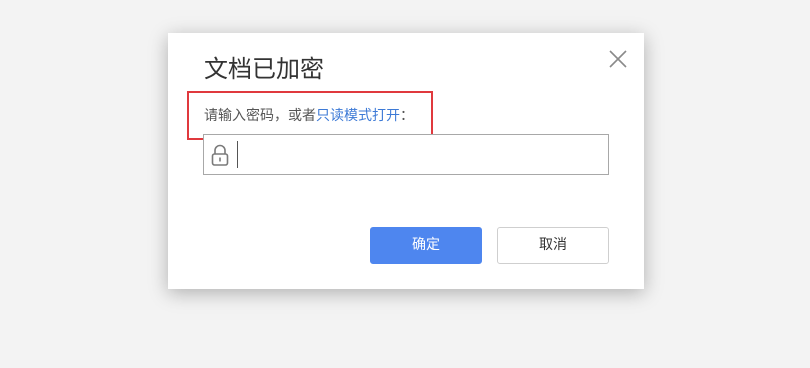 This screenshot has width=810, height=368. I want to click on read-only-mode-link: 只读模式打开, so click(358, 116).